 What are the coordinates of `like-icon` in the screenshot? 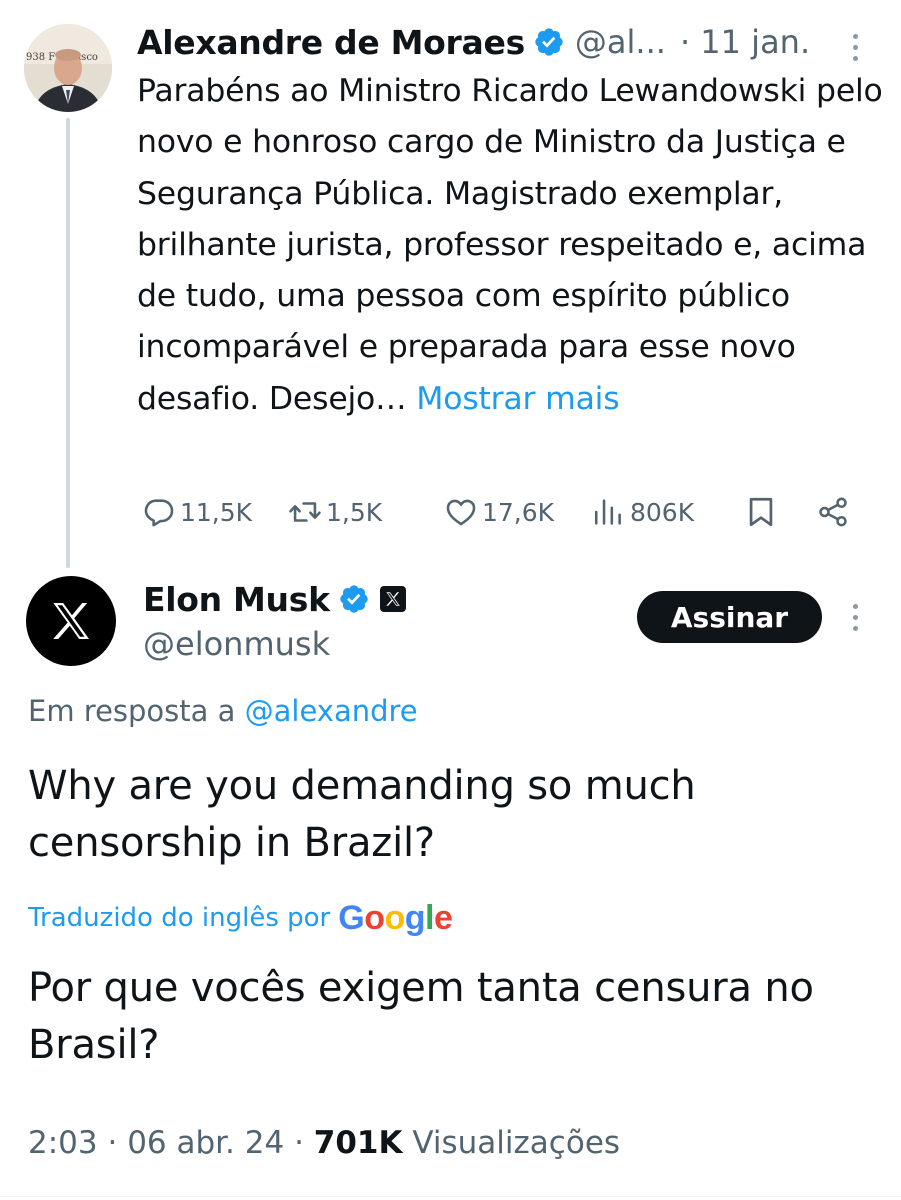 It's located at (461, 512).